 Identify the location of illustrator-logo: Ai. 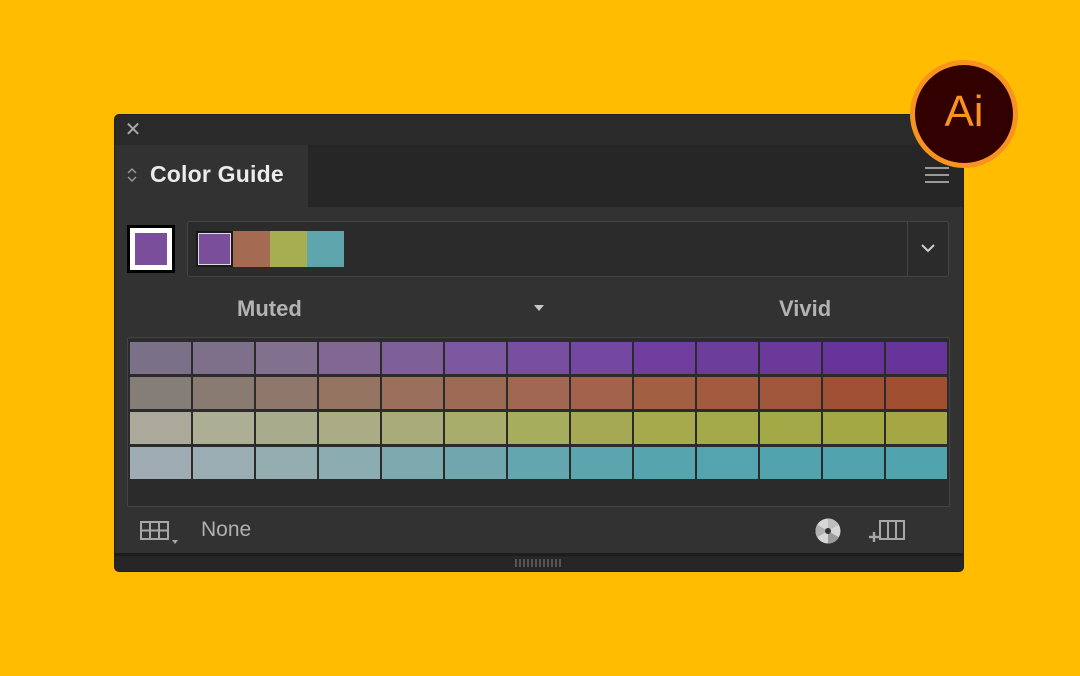
(964, 114).